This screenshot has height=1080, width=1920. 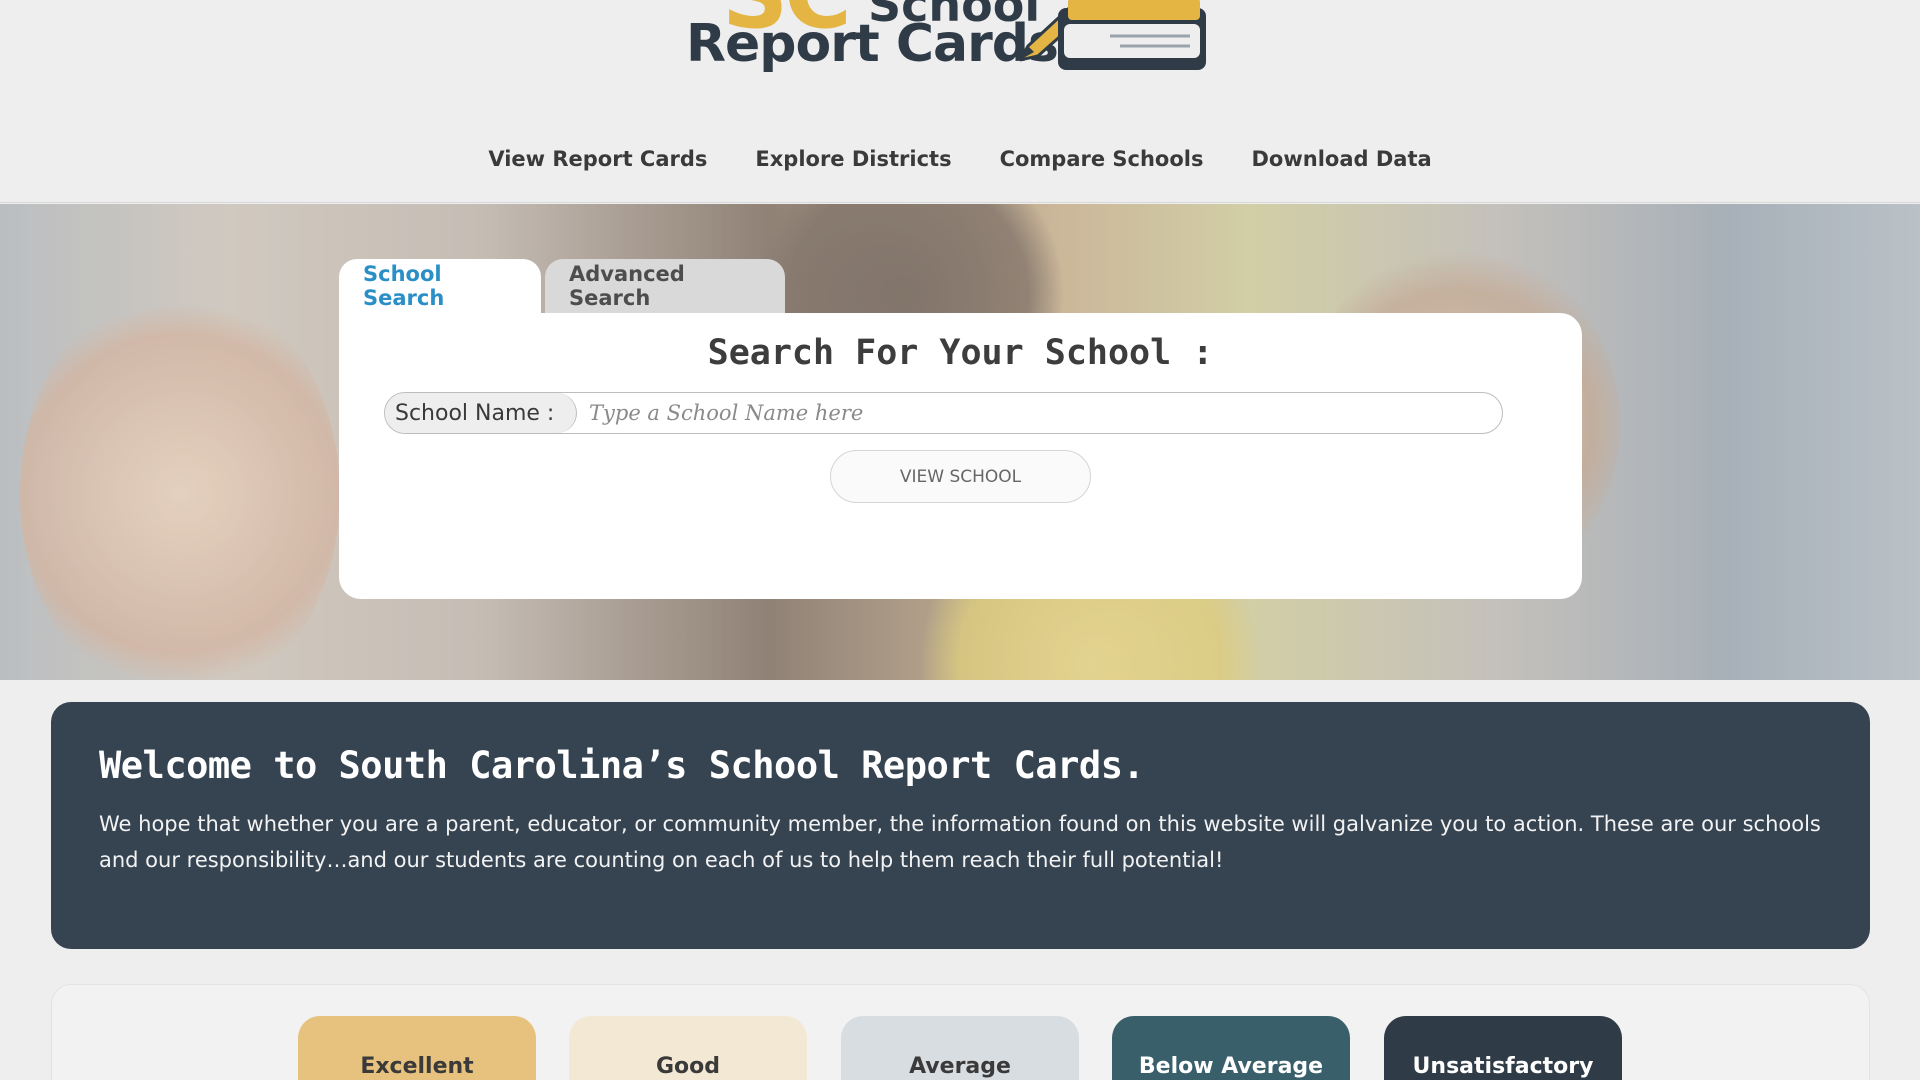 I want to click on school-name-label: School Name :, so click(x=481, y=413).